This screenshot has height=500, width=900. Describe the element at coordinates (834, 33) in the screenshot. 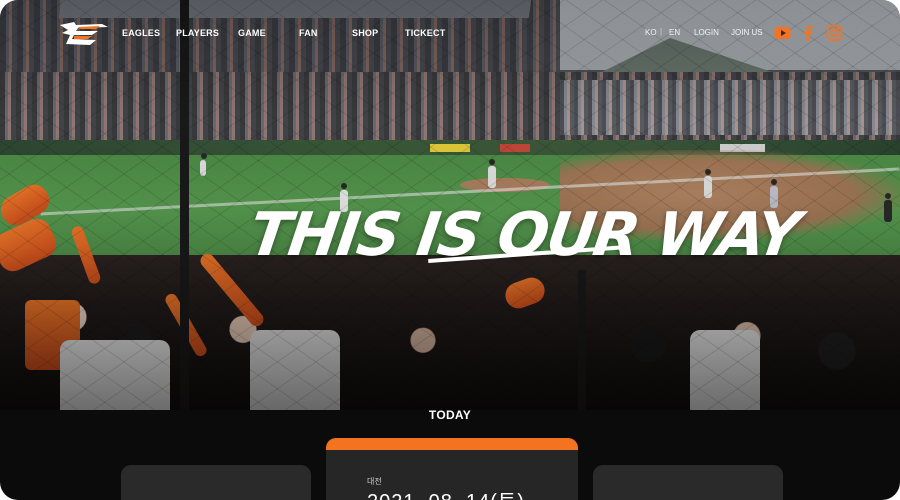

I see `instagram-icon` at that location.